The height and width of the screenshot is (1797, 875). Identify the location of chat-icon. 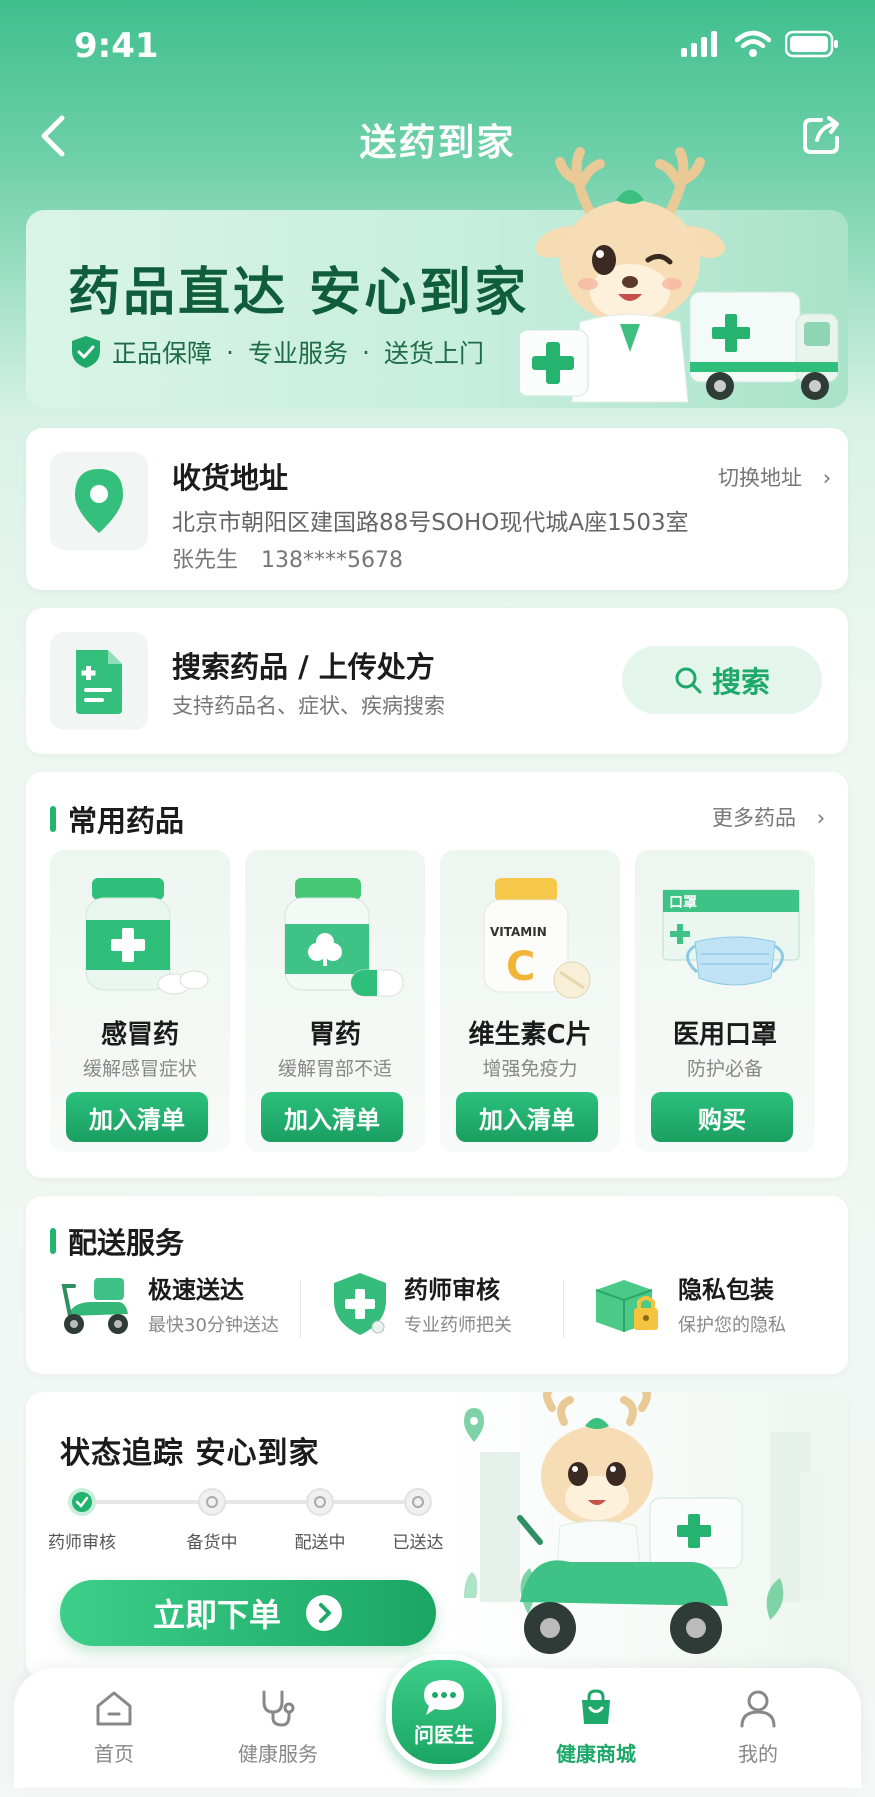
(444, 1697).